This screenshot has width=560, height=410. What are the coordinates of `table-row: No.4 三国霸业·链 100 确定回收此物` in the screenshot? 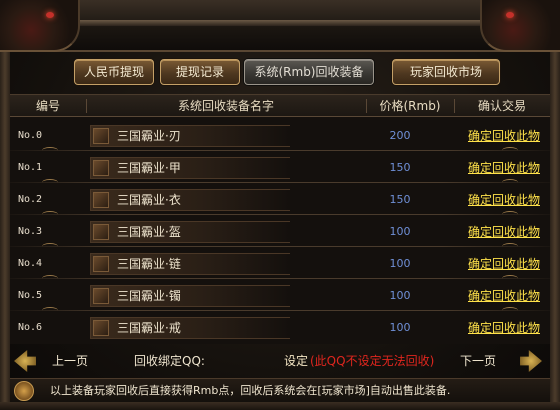 It's located at (280, 269).